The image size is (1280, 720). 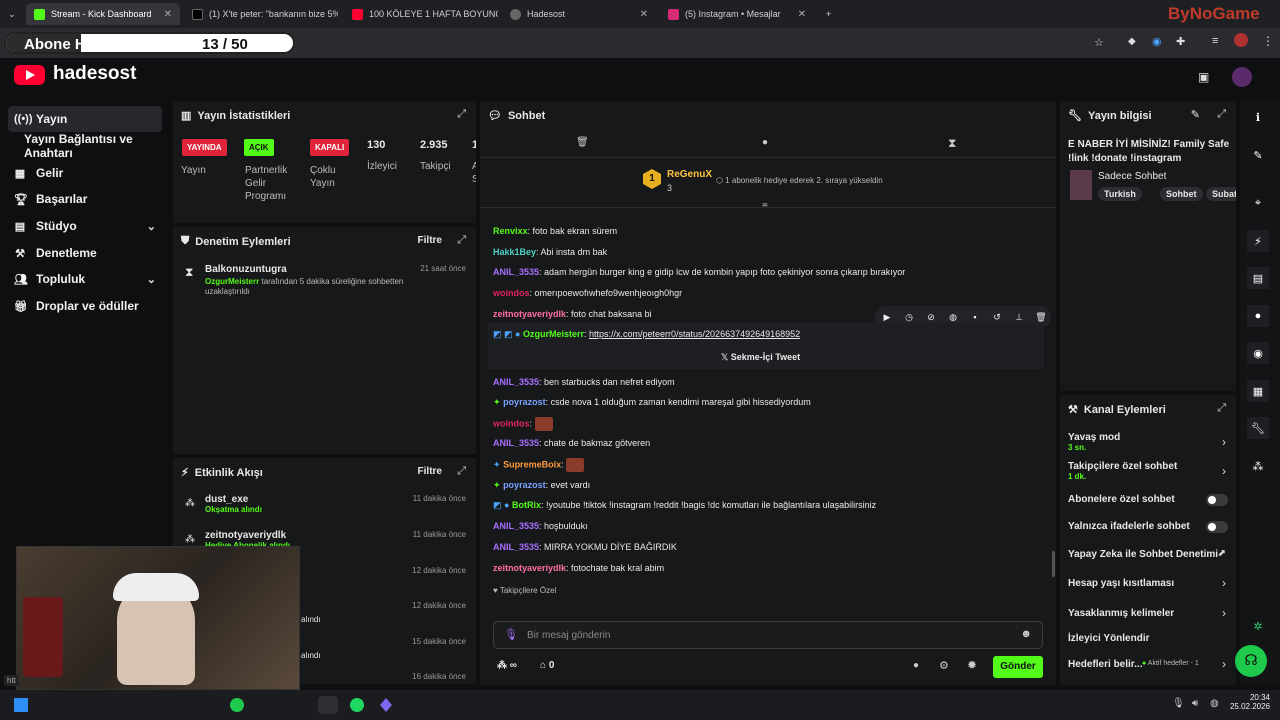 What do you see at coordinates (1195, 703) in the screenshot?
I see `volume-icon: 🔊︎` at bounding box center [1195, 703].